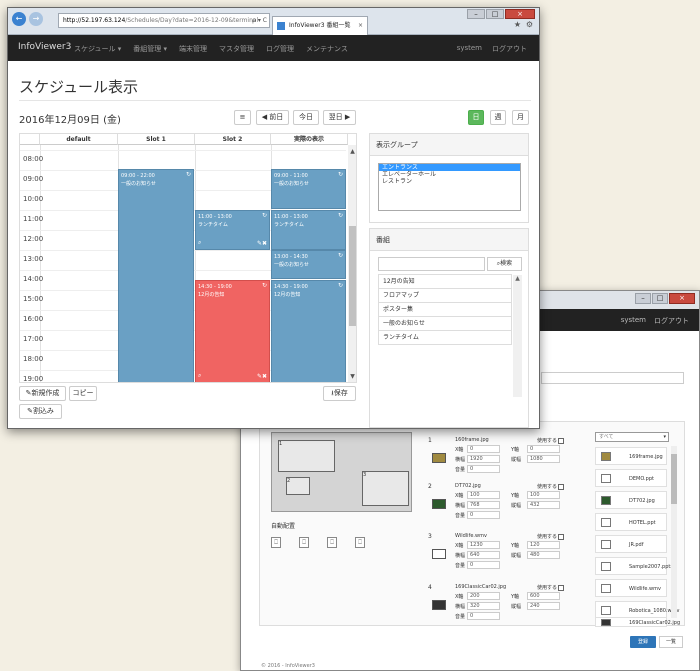  What do you see at coordinates (483, 459) in the screenshot?
I see `width-input: 1920` at bounding box center [483, 459].